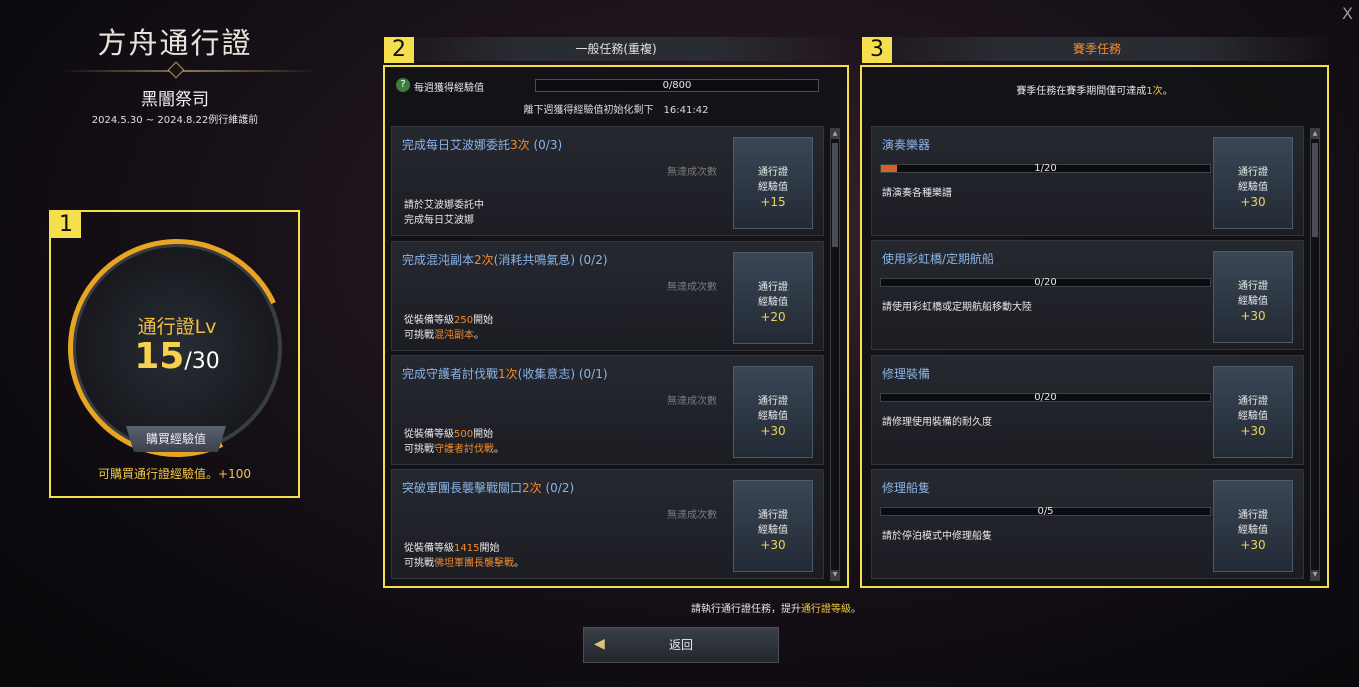  What do you see at coordinates (1097, 49) in the screenshot?
I see `tab-season-quests: 賽季任務` at bounding box center [1097, 49].